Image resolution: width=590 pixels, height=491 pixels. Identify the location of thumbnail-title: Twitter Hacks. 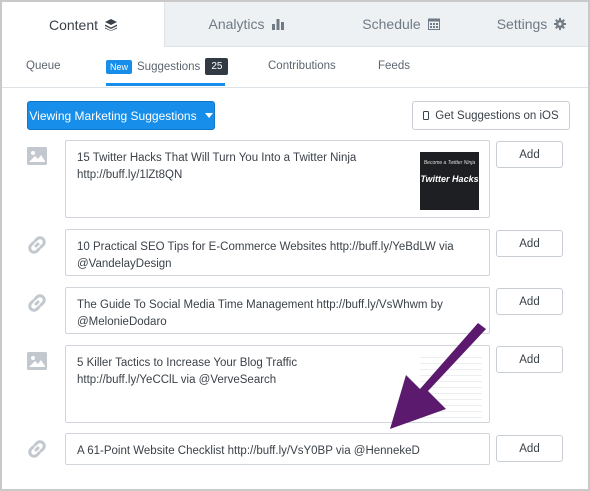
(449, 179).